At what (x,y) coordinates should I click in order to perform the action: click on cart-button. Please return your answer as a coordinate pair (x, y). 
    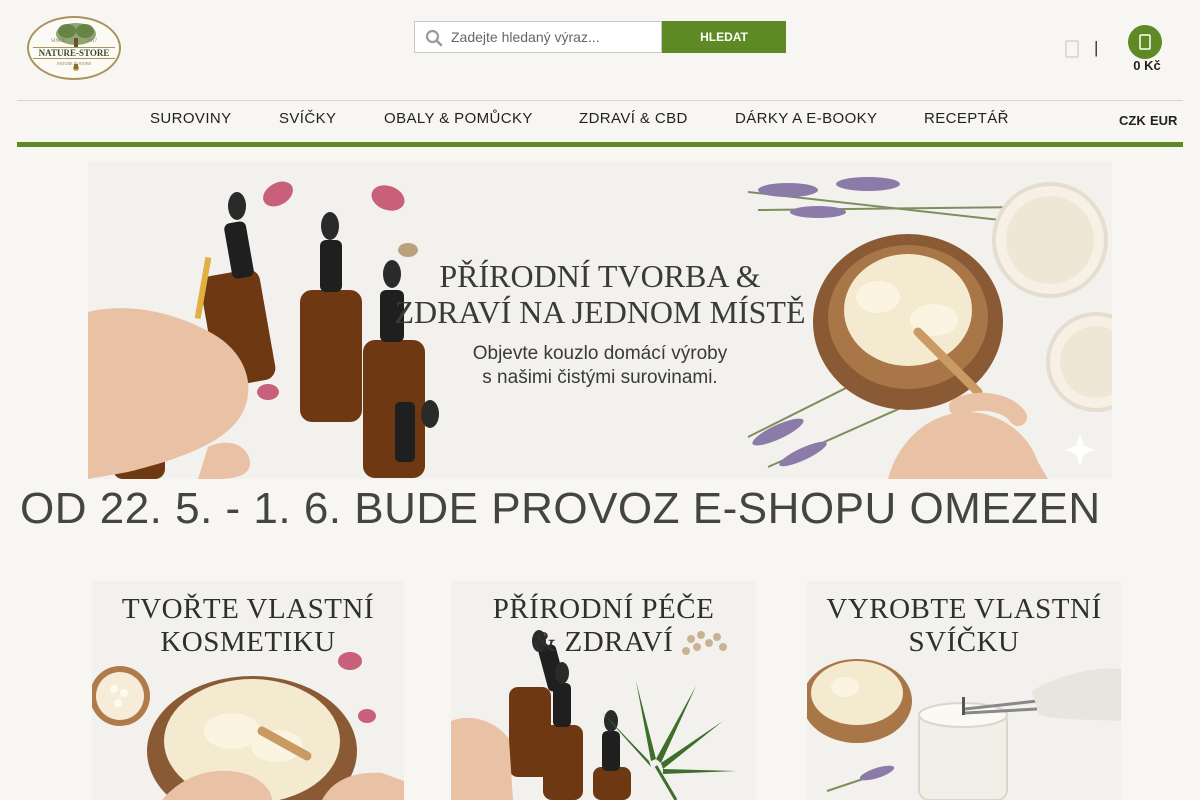
    Looking at the image, I should click on (1145, 42).